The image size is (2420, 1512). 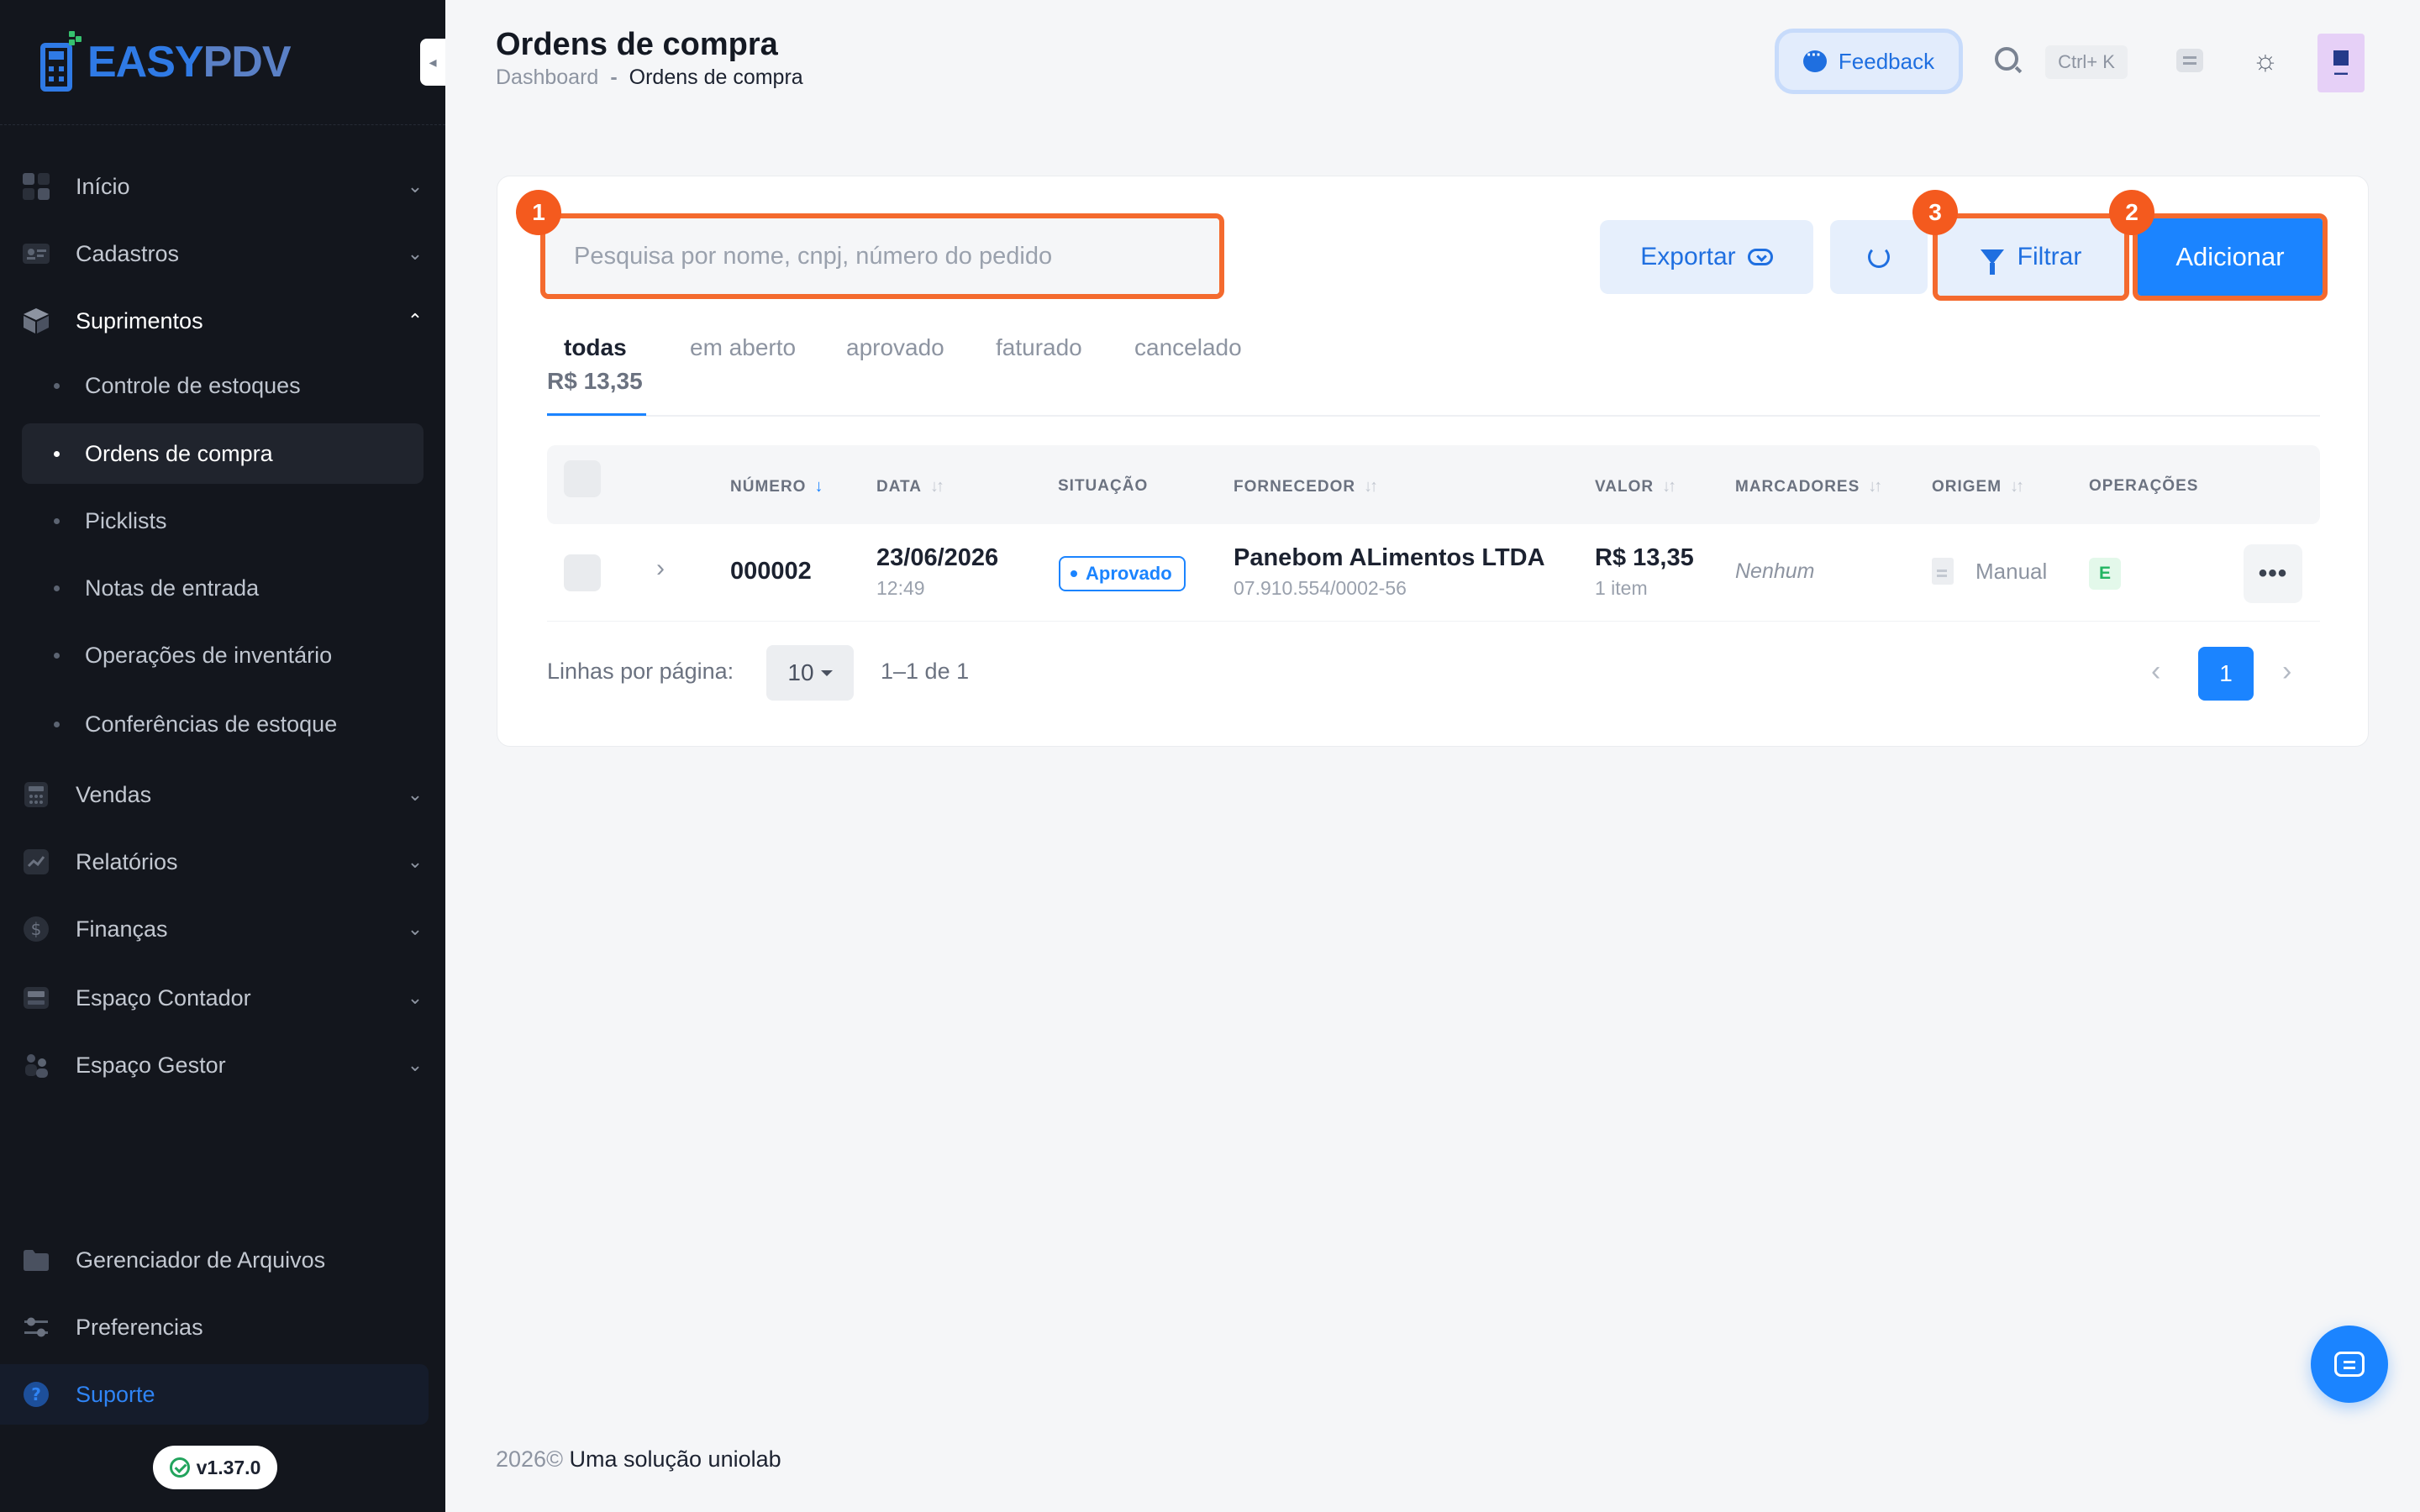 What do you see at coordinates (768, 486) in the screenshot?
I see `column-label: NÚMERO` at bounding box center [768, 486].